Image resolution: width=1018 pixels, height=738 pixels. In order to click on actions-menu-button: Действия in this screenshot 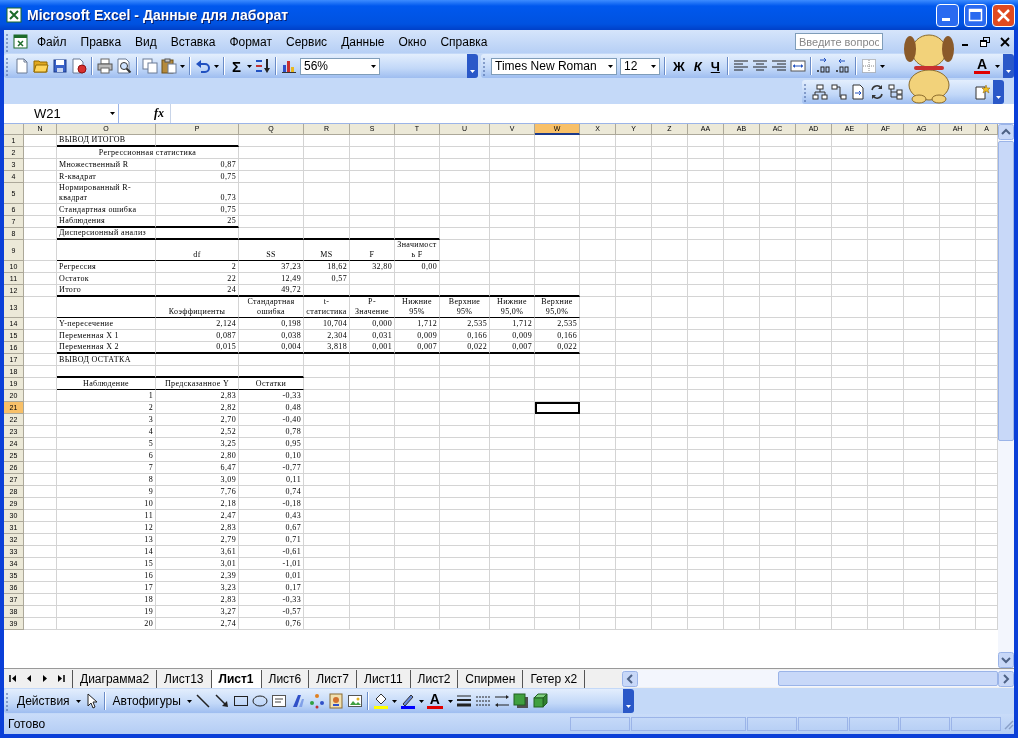, I will do `click(43, 701)`.